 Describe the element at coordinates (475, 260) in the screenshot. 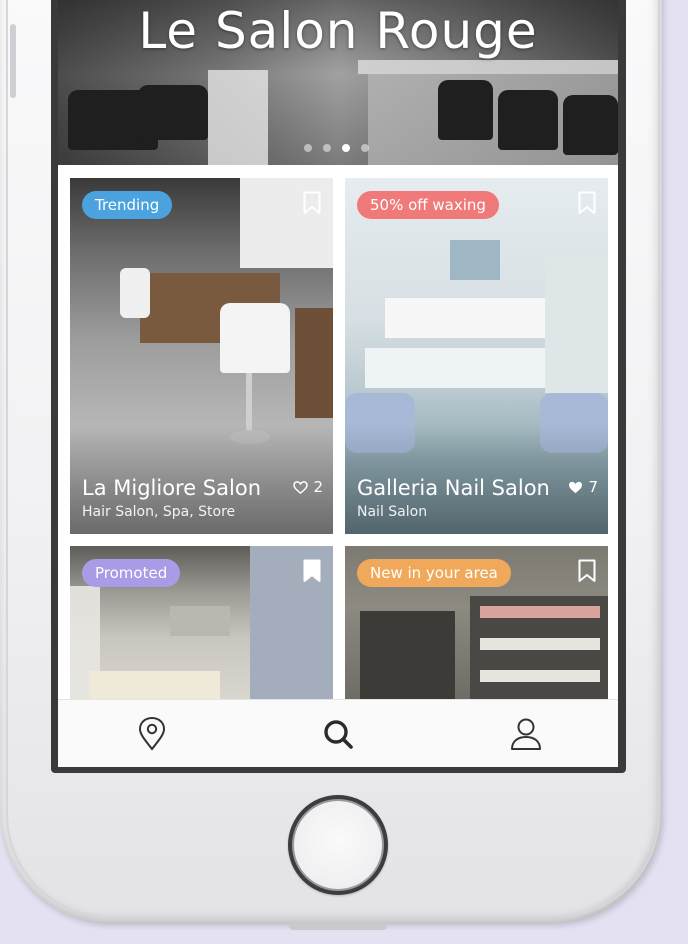

I see `wall-mirror` at that location.